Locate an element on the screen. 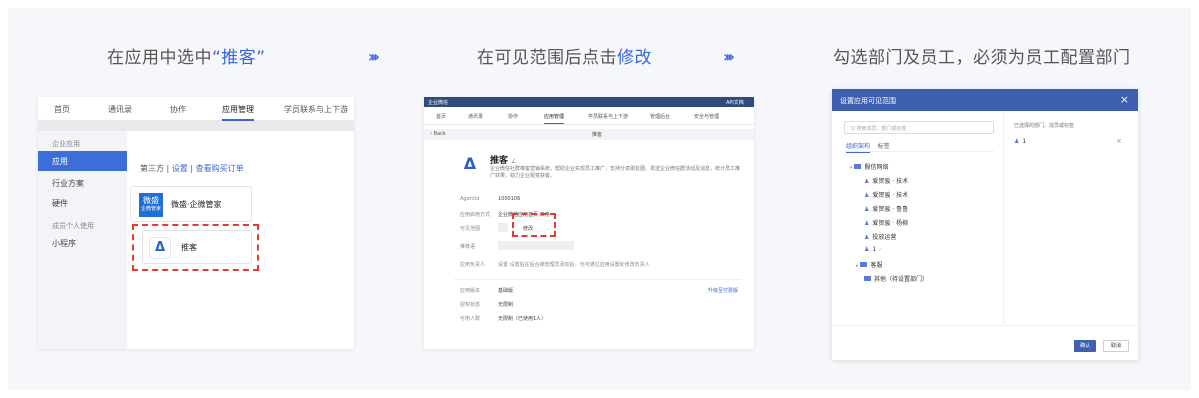 This screenshot has width=1199, height=398. close-icon: × is located at coordinates (1124, 99).